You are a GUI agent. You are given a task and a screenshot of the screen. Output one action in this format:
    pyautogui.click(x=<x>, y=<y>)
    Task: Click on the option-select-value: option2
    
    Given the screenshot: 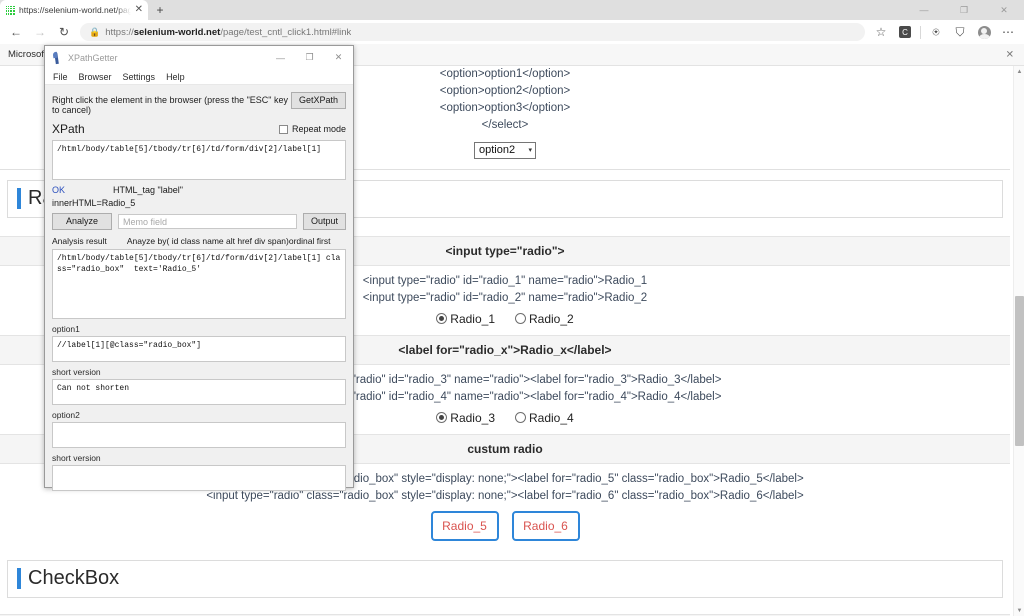 What is the action you would take?
    pyautogui.click(x=497, y=150)
    